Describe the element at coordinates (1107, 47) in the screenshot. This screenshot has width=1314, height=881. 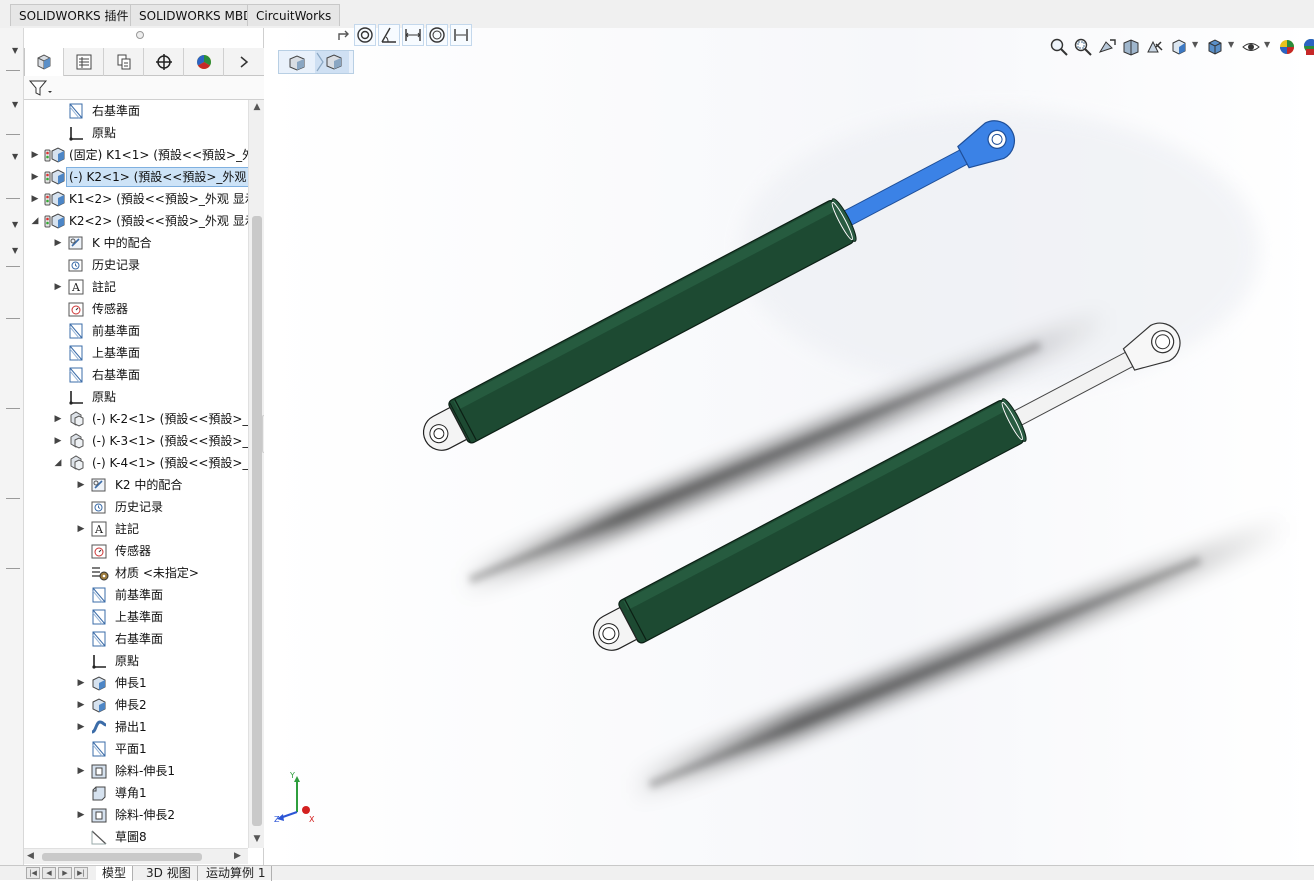
I see `previous-view-icon` at that location.